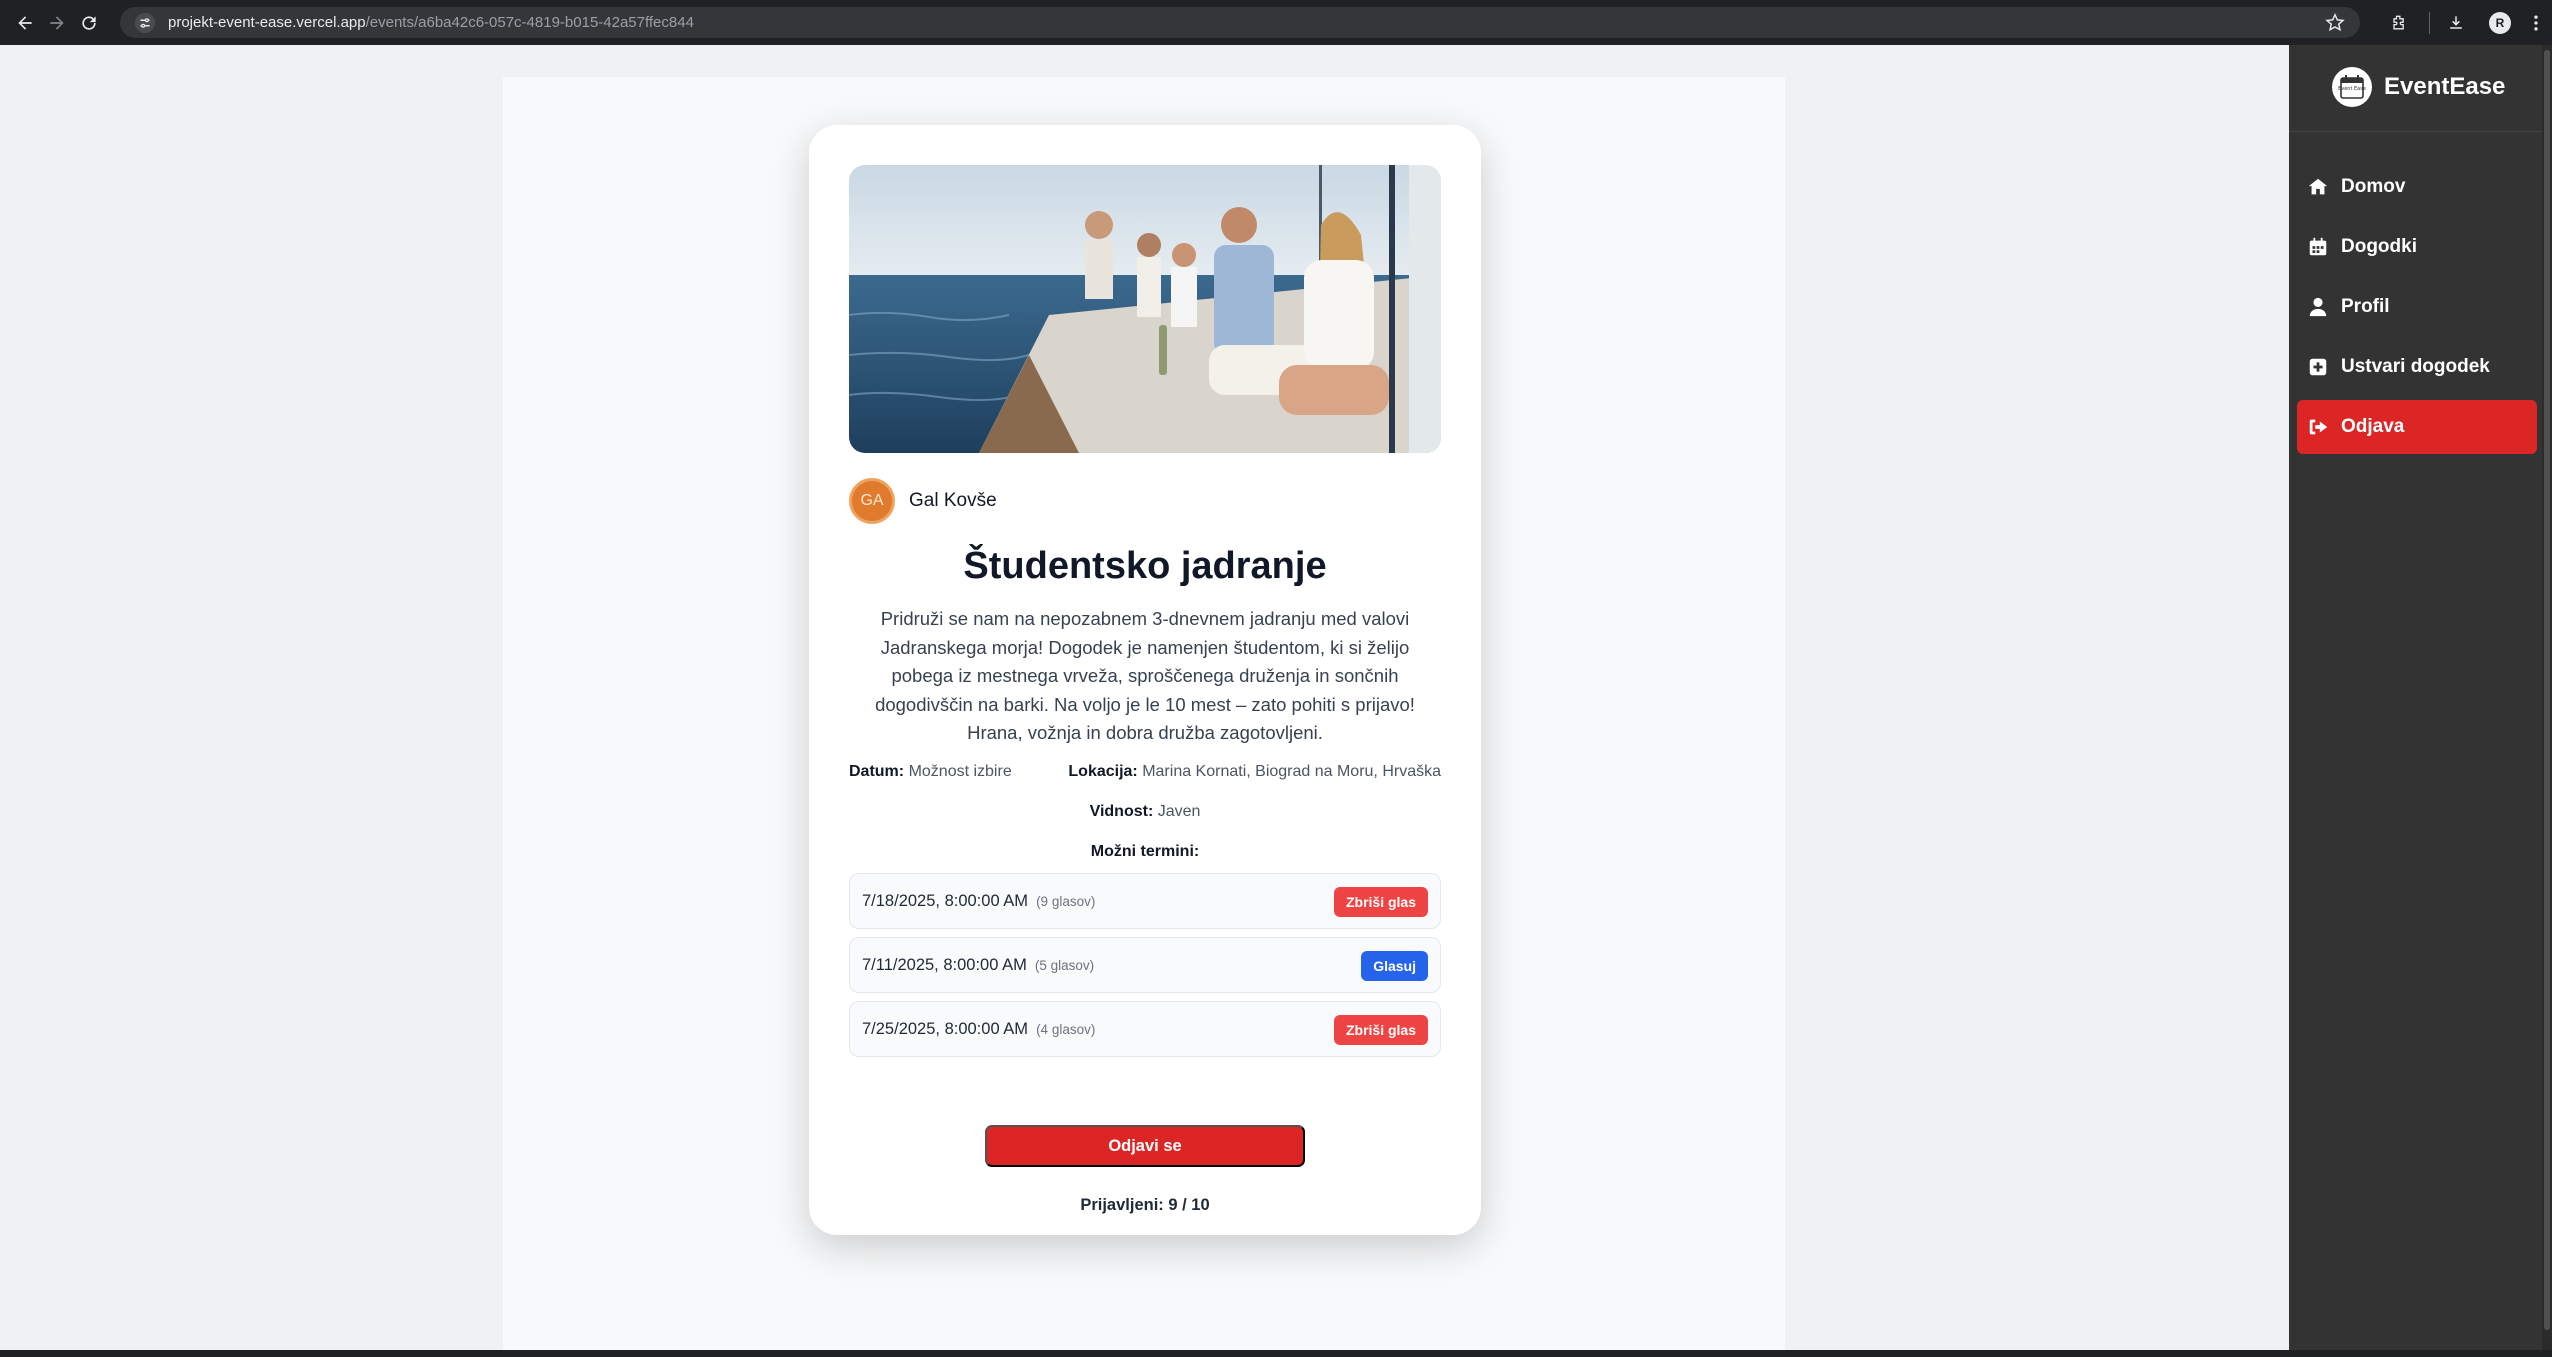 The image size is (2552, 1357). What do you see at coordinates (2379, 246) in the screenshot?
I see `sidebar-item-label: Dogodki` at bounding box center [2379, 246].